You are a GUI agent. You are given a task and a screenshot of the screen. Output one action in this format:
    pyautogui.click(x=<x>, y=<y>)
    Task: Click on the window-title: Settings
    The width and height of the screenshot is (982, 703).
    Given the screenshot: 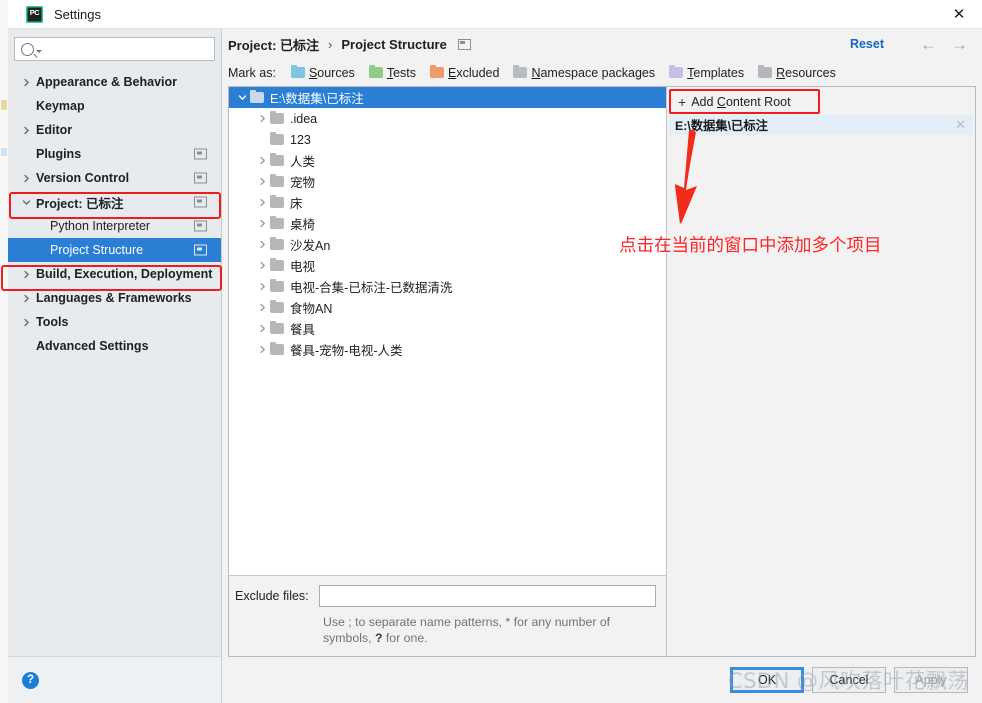 What is the action you would take?
    pyautogui.click(x=77, y=14)
    